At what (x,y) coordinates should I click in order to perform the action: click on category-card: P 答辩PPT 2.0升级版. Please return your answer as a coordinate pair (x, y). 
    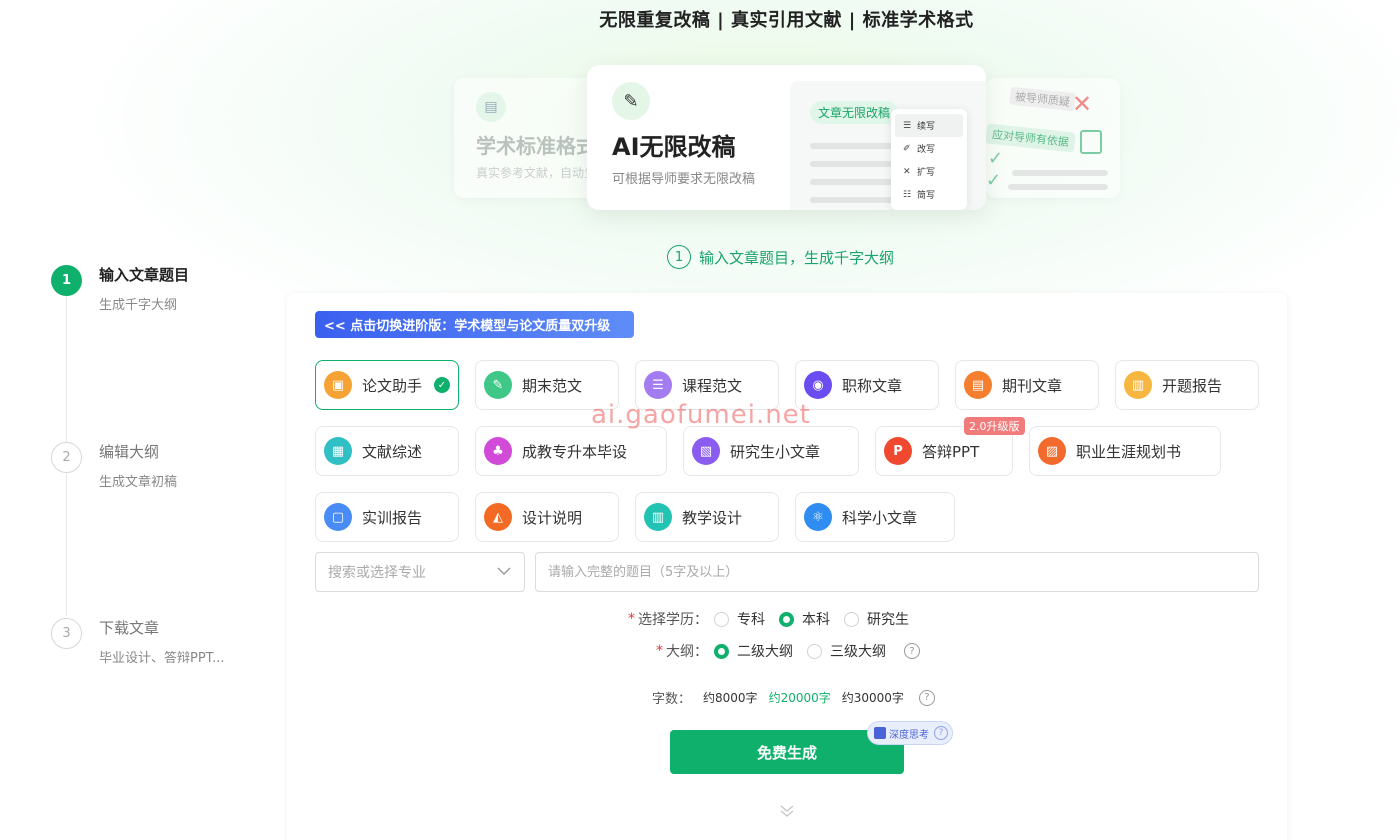
    Looking at the image, I should click on (950, 446).